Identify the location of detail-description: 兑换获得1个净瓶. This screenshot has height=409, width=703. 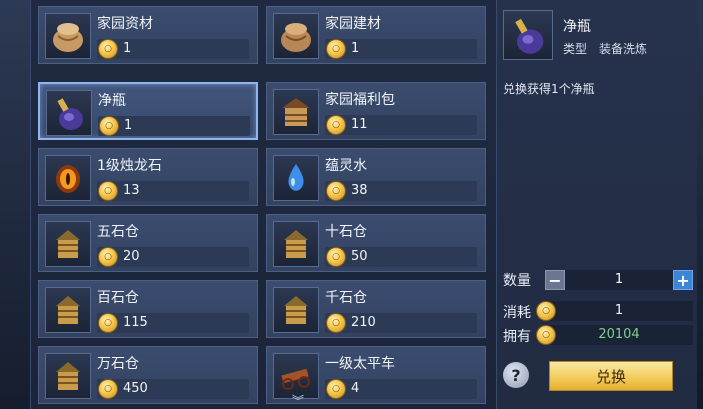
(549, 89).